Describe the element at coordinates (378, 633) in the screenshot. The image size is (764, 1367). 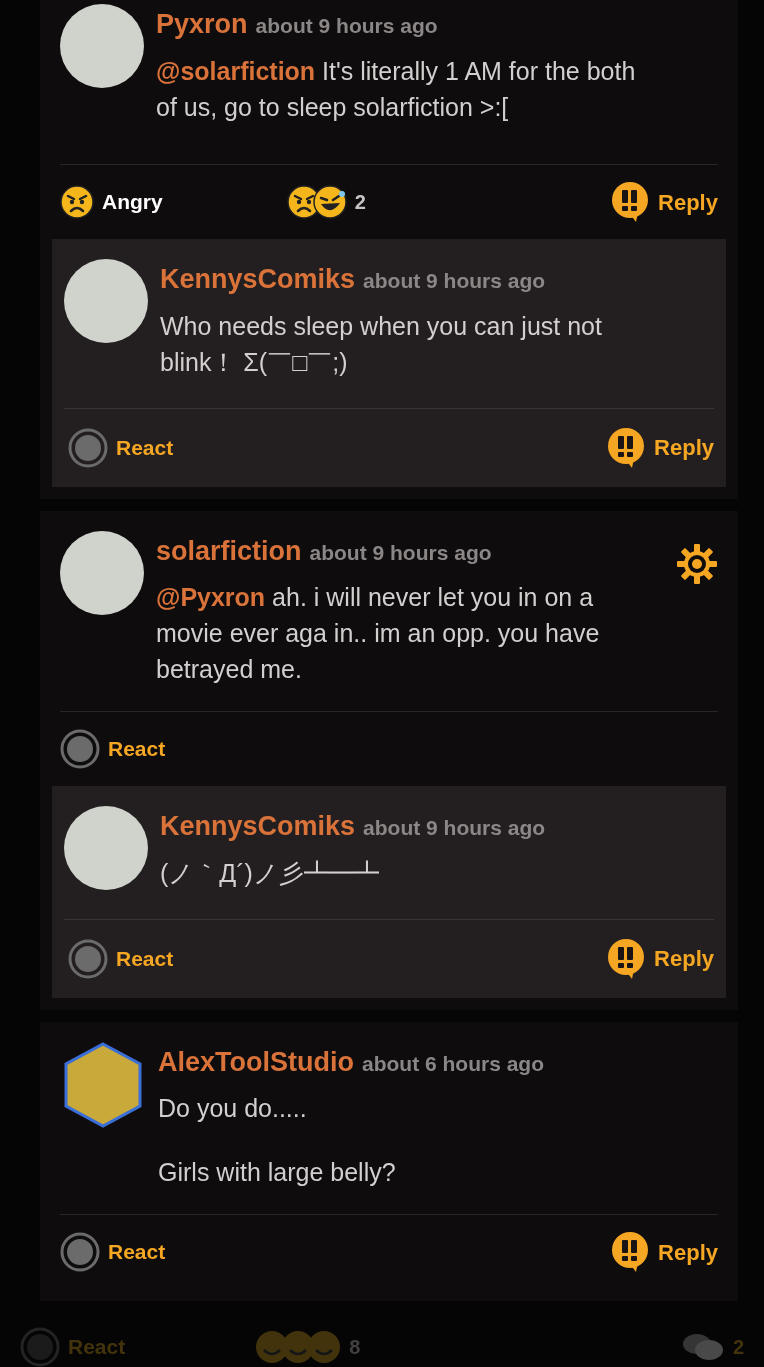
I see `comment-text: @Pyxron ah. i will never let you in on a movie ever aga in.. im an opp. you have betrayed me.` at that location.